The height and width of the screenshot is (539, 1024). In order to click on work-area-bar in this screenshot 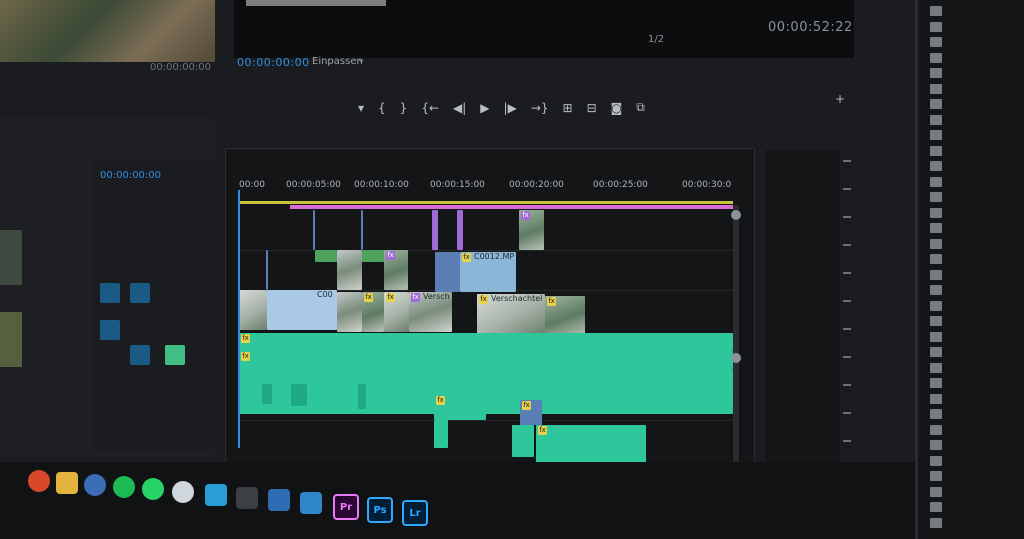, I will do `click(486, 202)`.